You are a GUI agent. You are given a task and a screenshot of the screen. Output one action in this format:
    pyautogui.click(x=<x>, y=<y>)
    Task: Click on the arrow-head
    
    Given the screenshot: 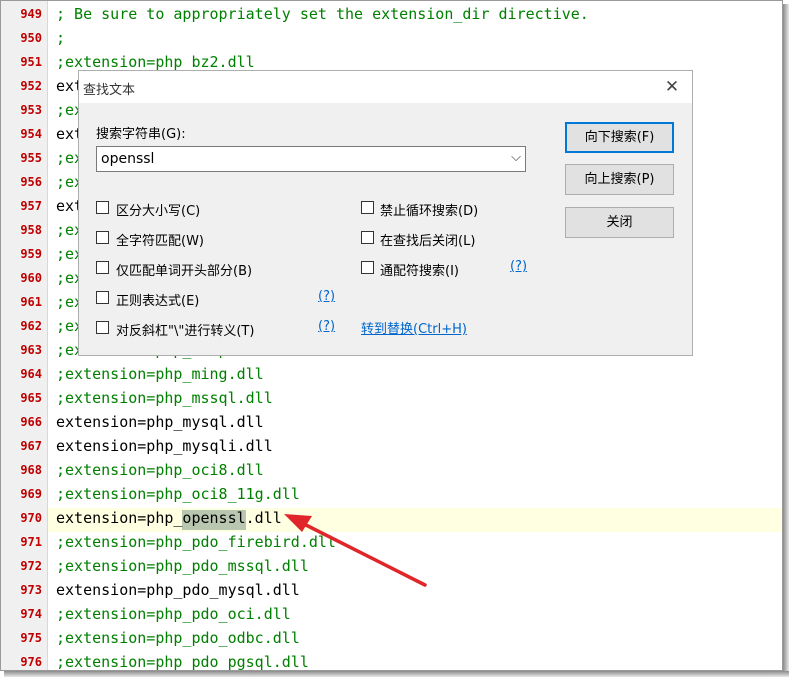 What is the action you would take?
    pyautogui.click(x=298, y=523)
    